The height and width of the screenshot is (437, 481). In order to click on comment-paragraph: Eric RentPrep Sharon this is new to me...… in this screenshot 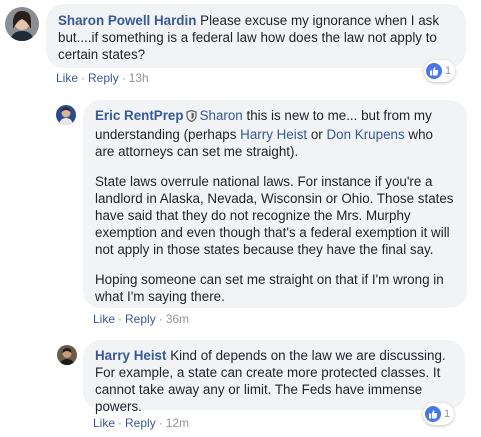, I will do `click(275, 133)`.